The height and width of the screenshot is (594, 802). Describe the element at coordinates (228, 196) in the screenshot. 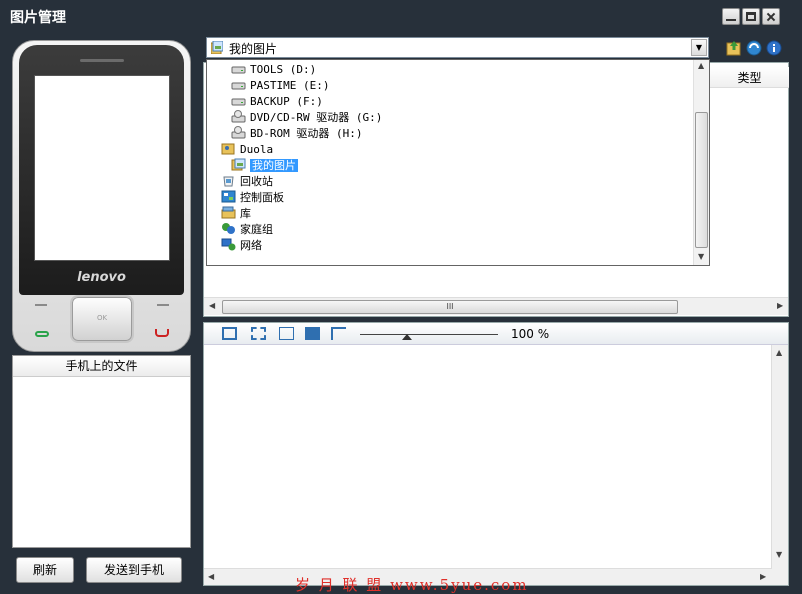

I see `control-panel-icon` at that location.